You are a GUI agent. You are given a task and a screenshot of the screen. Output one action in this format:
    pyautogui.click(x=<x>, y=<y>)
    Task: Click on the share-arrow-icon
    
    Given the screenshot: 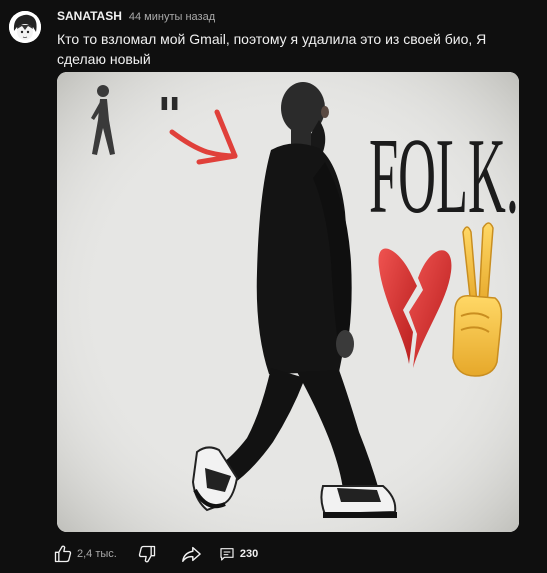 What is the action you would take?
    pyautogui.click(x=191, y=554)
    